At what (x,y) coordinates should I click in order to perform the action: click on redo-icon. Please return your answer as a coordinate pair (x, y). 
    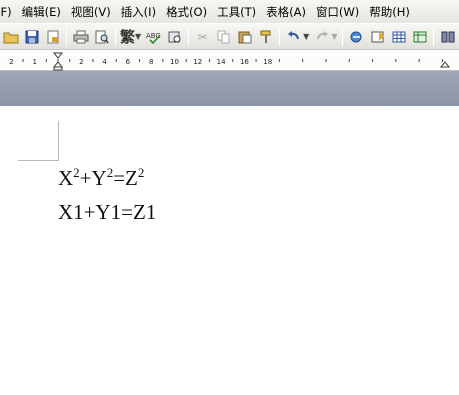
    Looking at the image, I should click on (321, 37).